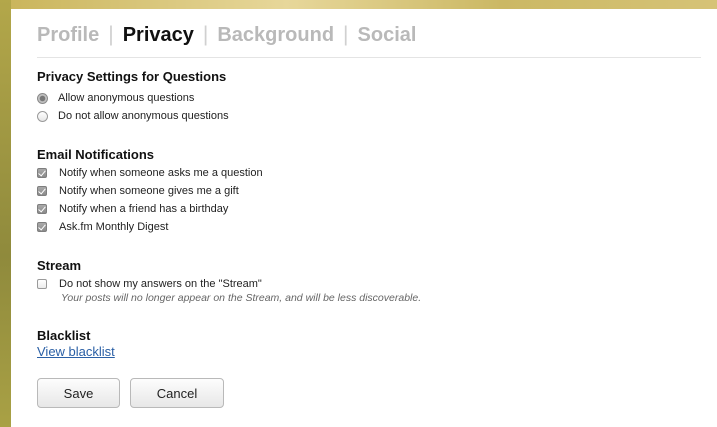 This screenshot has width=717, height=427. I want to click on checkbox-notify-gift: Notify when someone gives me a gift, so click(138, 191).